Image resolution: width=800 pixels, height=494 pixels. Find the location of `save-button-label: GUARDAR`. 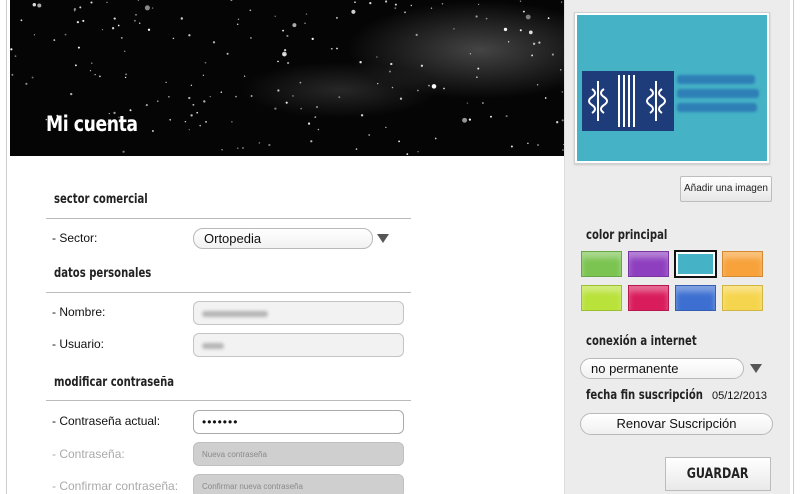

save-button-label: GUARDAR is located at coordinates (718, 474).